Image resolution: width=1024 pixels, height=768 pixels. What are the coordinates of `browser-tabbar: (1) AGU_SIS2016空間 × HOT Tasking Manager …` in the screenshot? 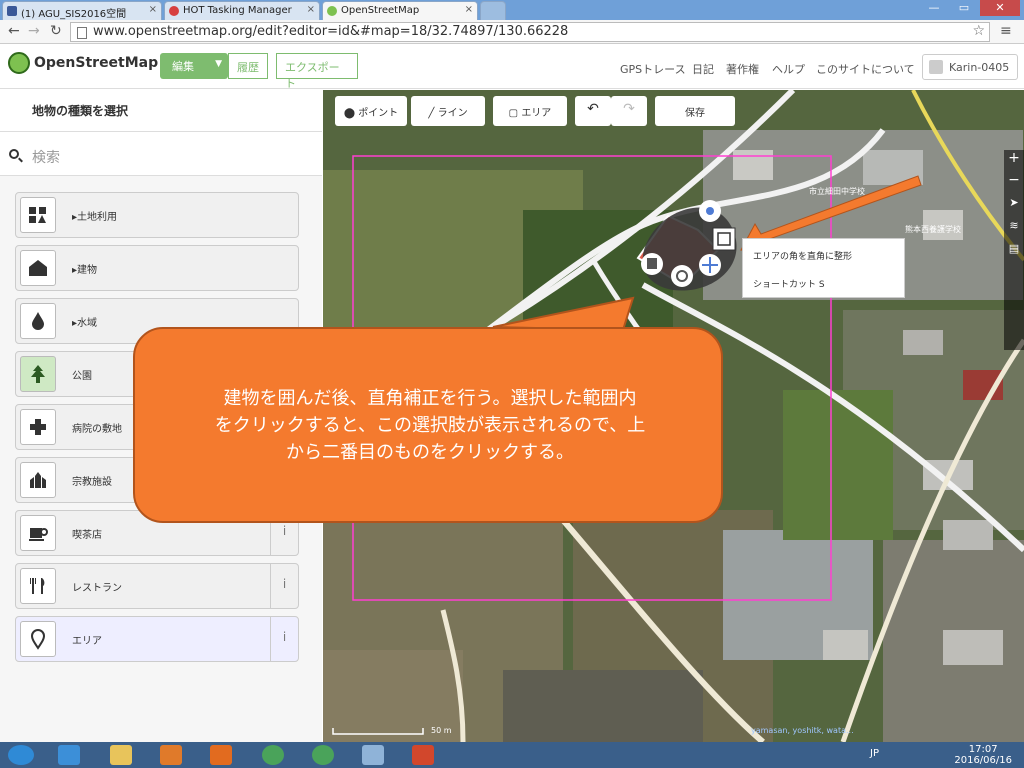 It's located at (512, 10).